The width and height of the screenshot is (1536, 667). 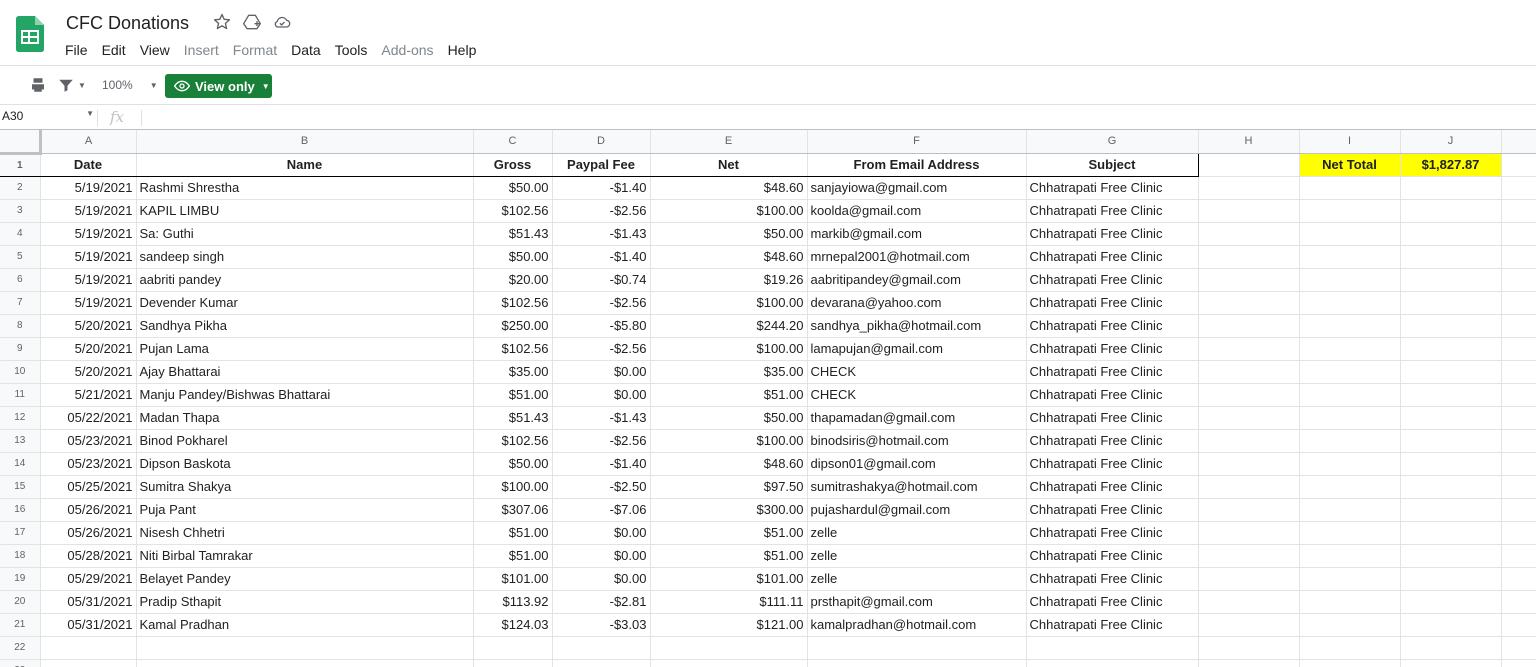 What do you see at coordinates (729, 579) in the screenshot?
I see `cell: $101.00` at bounding box center [729, 579].